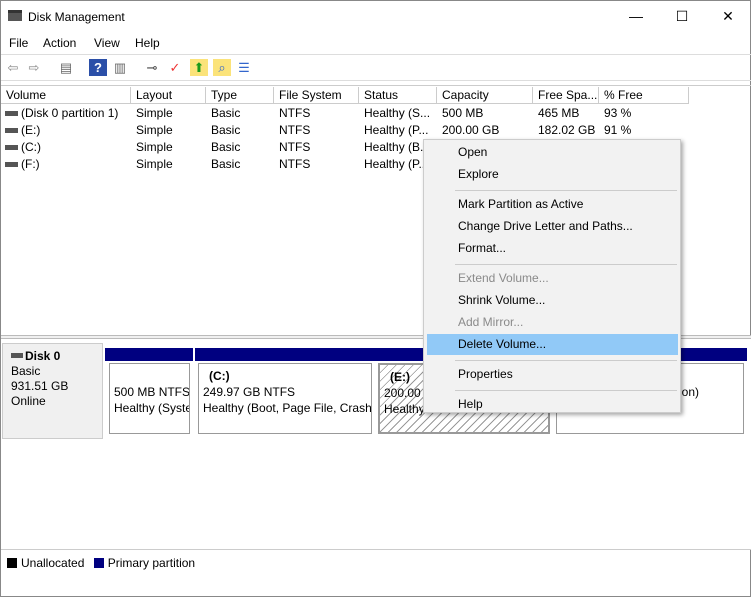  What do you see at coordinates (244, 67) in the screenshot?
I see `properties-list-icon: ☰` at bounding box center [244, 67].